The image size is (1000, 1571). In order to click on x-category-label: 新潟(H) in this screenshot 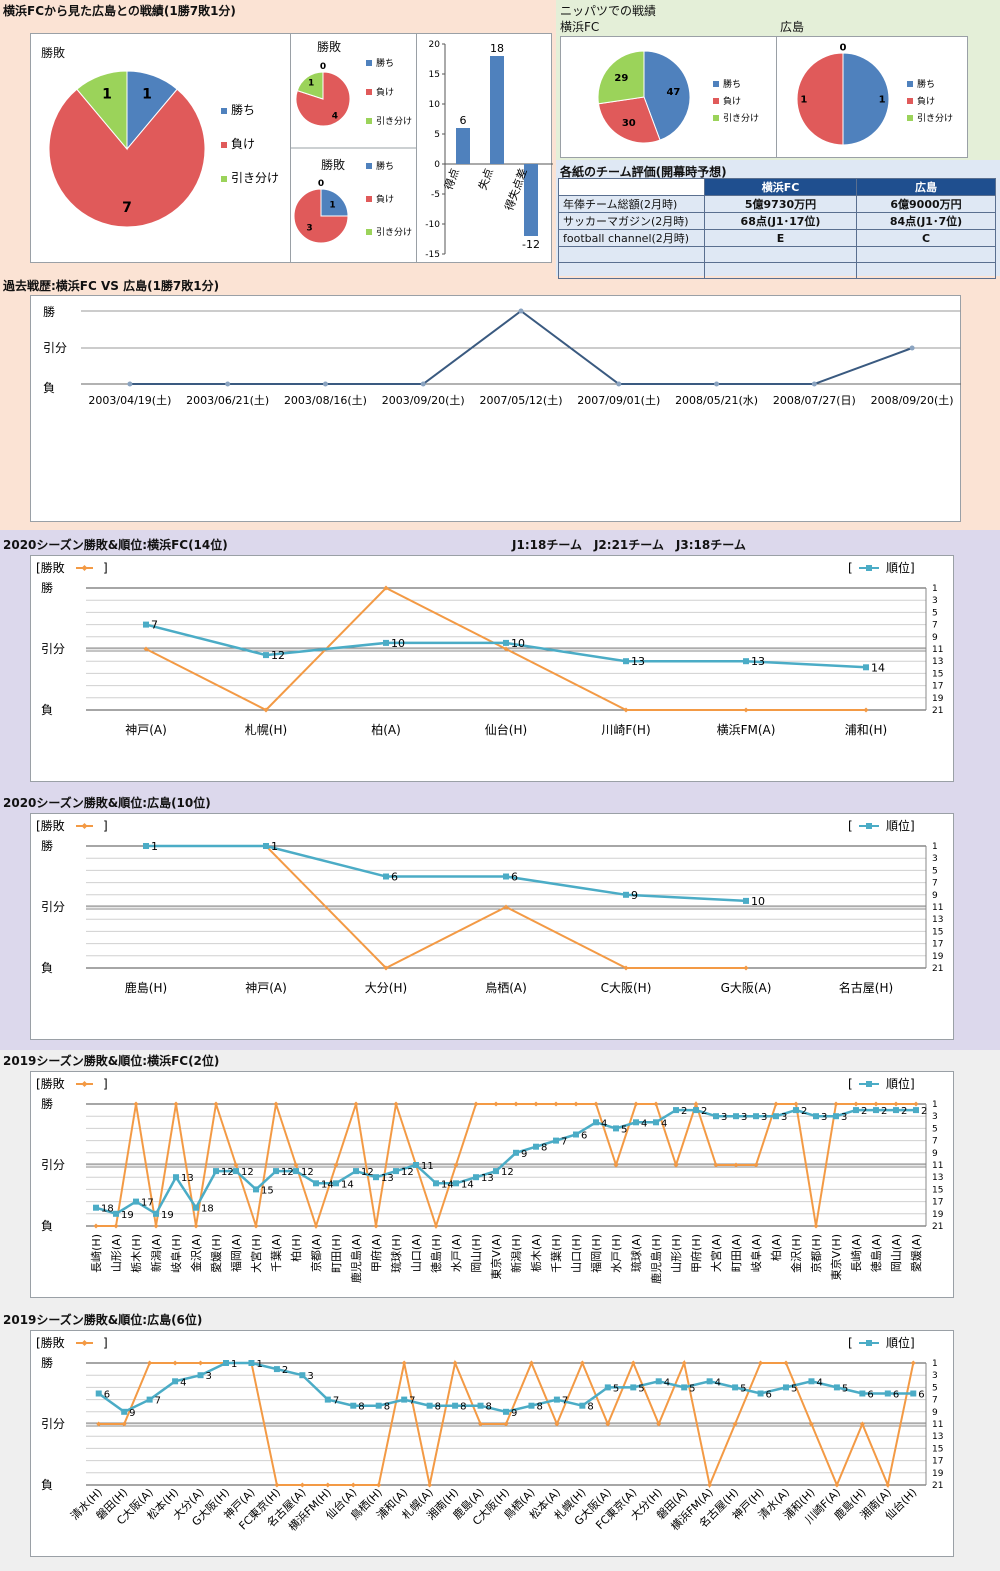, I will do `click(516, 1253)`.